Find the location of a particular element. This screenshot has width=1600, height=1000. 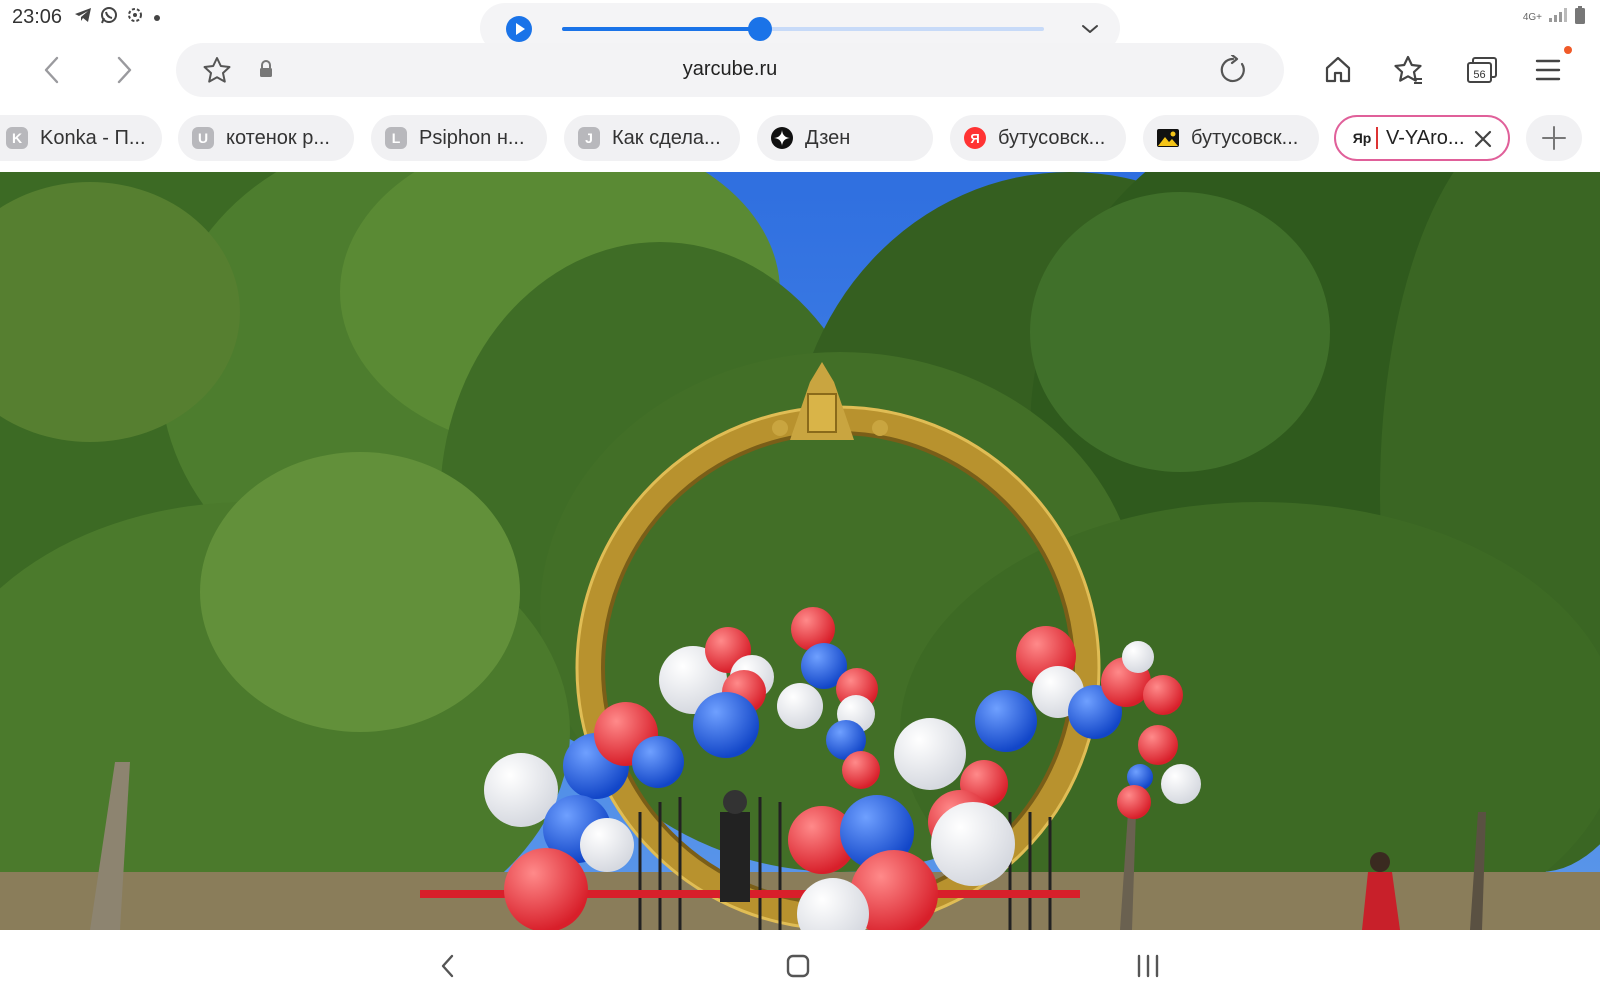

yarcube-icon: Яр is located at coordinates (1364, 138).